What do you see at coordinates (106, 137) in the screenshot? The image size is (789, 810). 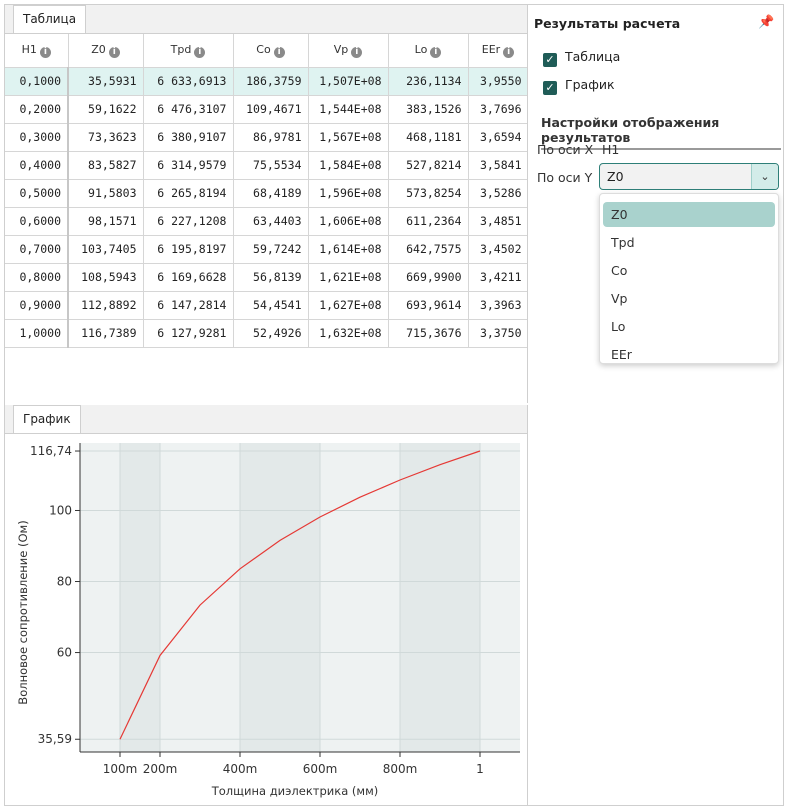 I see `table-cell-z0: 73,3623` at bounding box center [106, 137].